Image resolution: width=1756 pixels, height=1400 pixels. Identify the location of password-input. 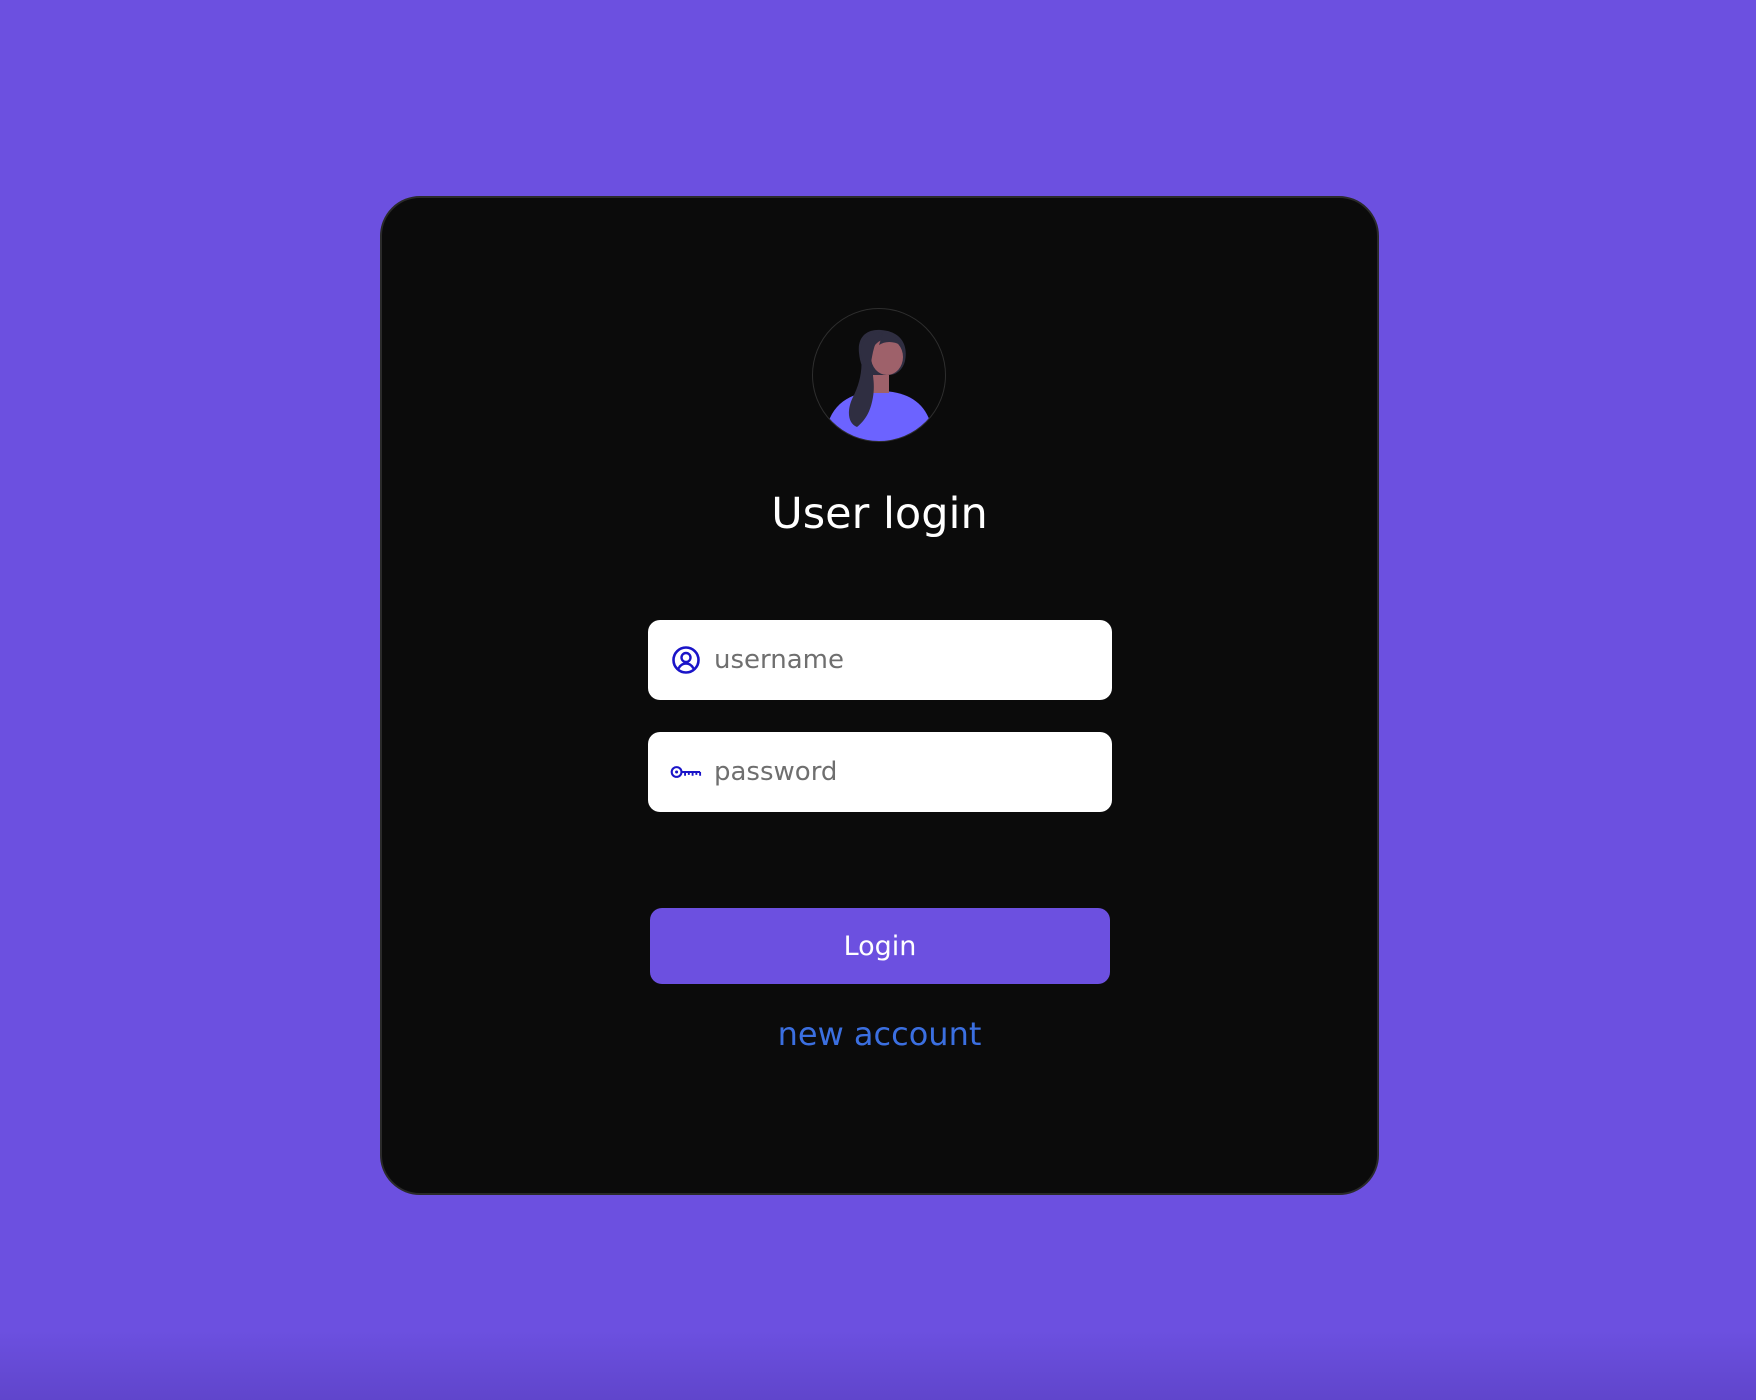
(904, 772).